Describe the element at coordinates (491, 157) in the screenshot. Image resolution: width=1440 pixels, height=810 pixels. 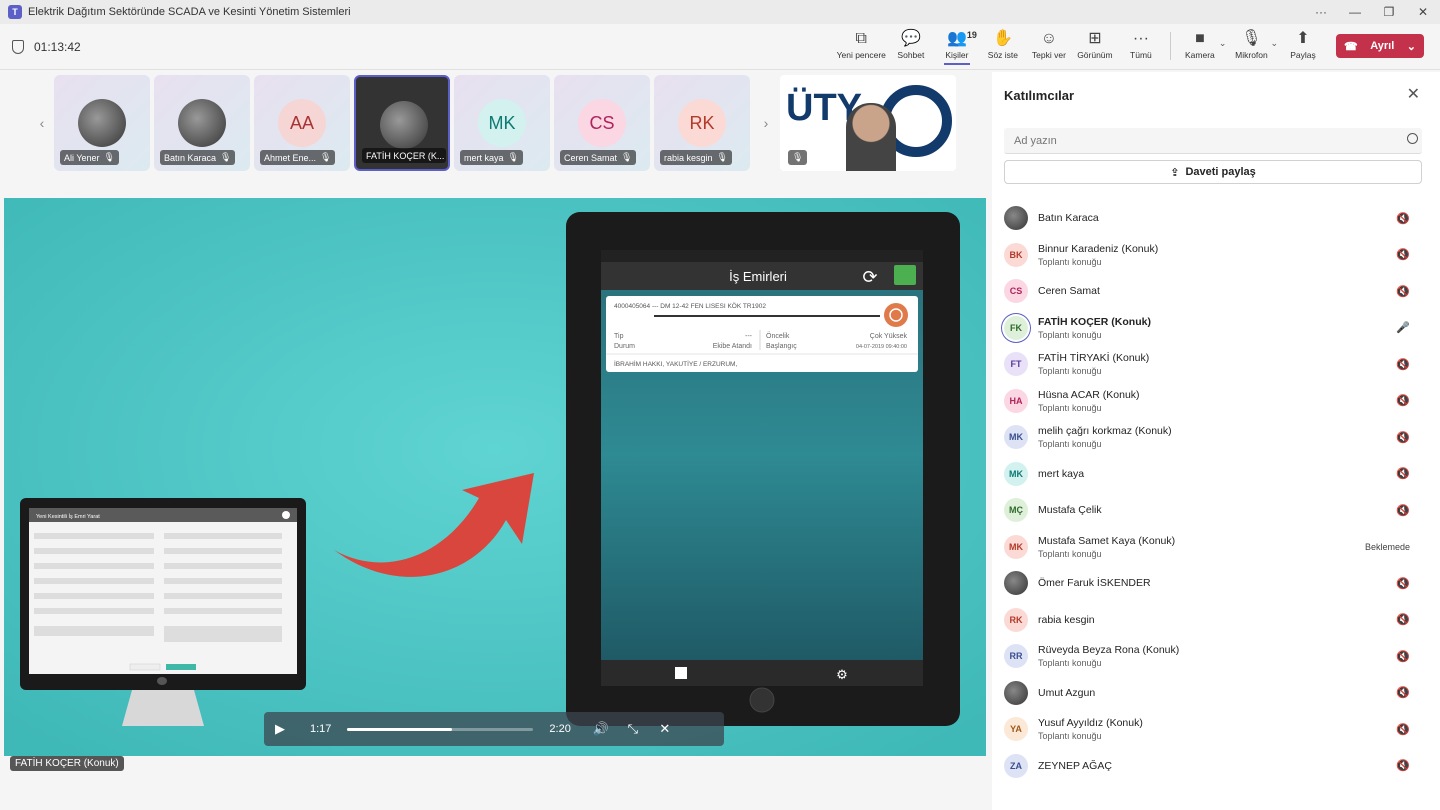
I see `tile-name-label: mert kaya 🎙` at that location.